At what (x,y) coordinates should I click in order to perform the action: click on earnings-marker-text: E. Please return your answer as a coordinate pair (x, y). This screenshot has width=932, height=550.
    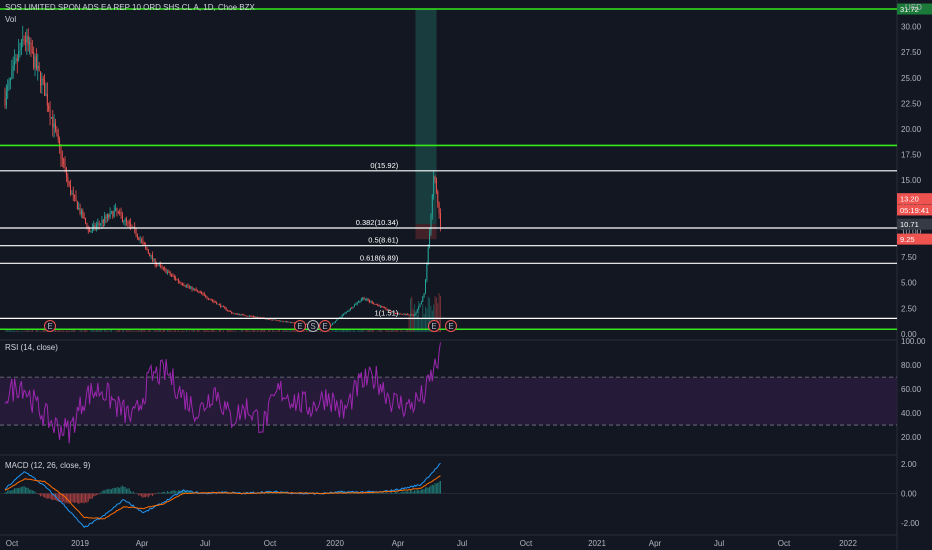
    Looking at the image, I should click on (299, 326).